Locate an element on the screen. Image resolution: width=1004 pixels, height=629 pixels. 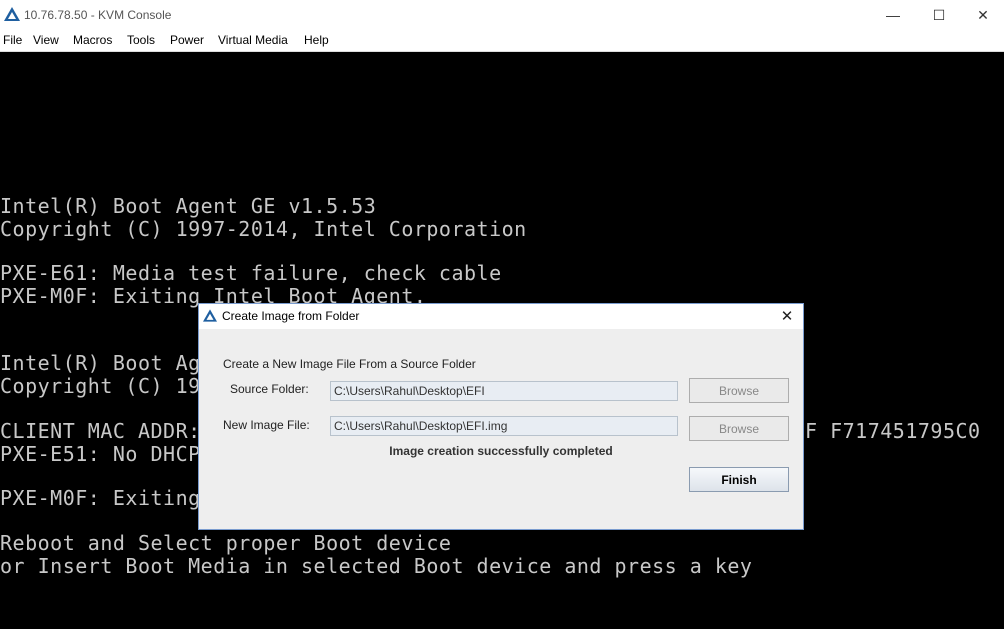
console-line: Reboot and Select proper Boot device is located at coordinates (226, 543).